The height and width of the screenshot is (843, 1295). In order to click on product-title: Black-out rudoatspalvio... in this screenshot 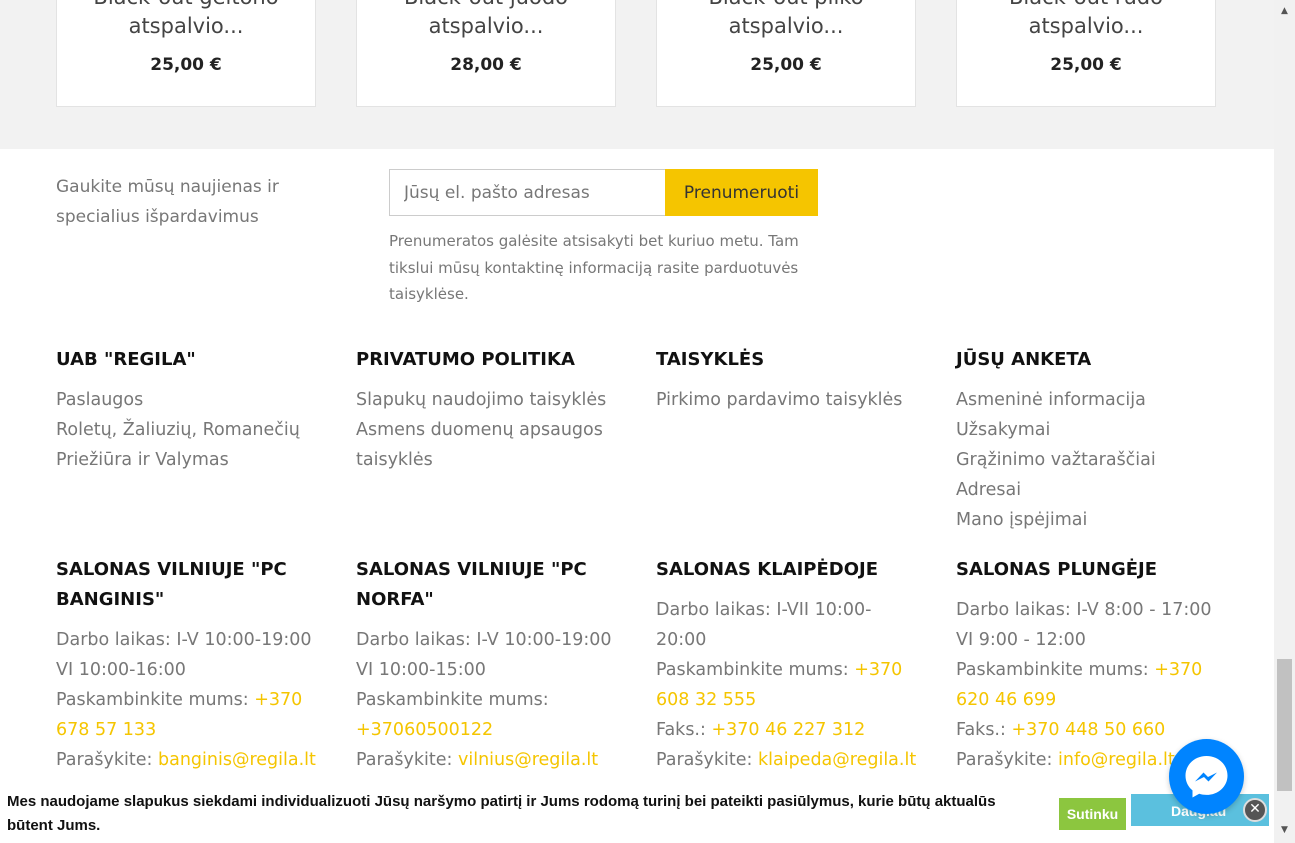, I will do `click(1086, 20)`.